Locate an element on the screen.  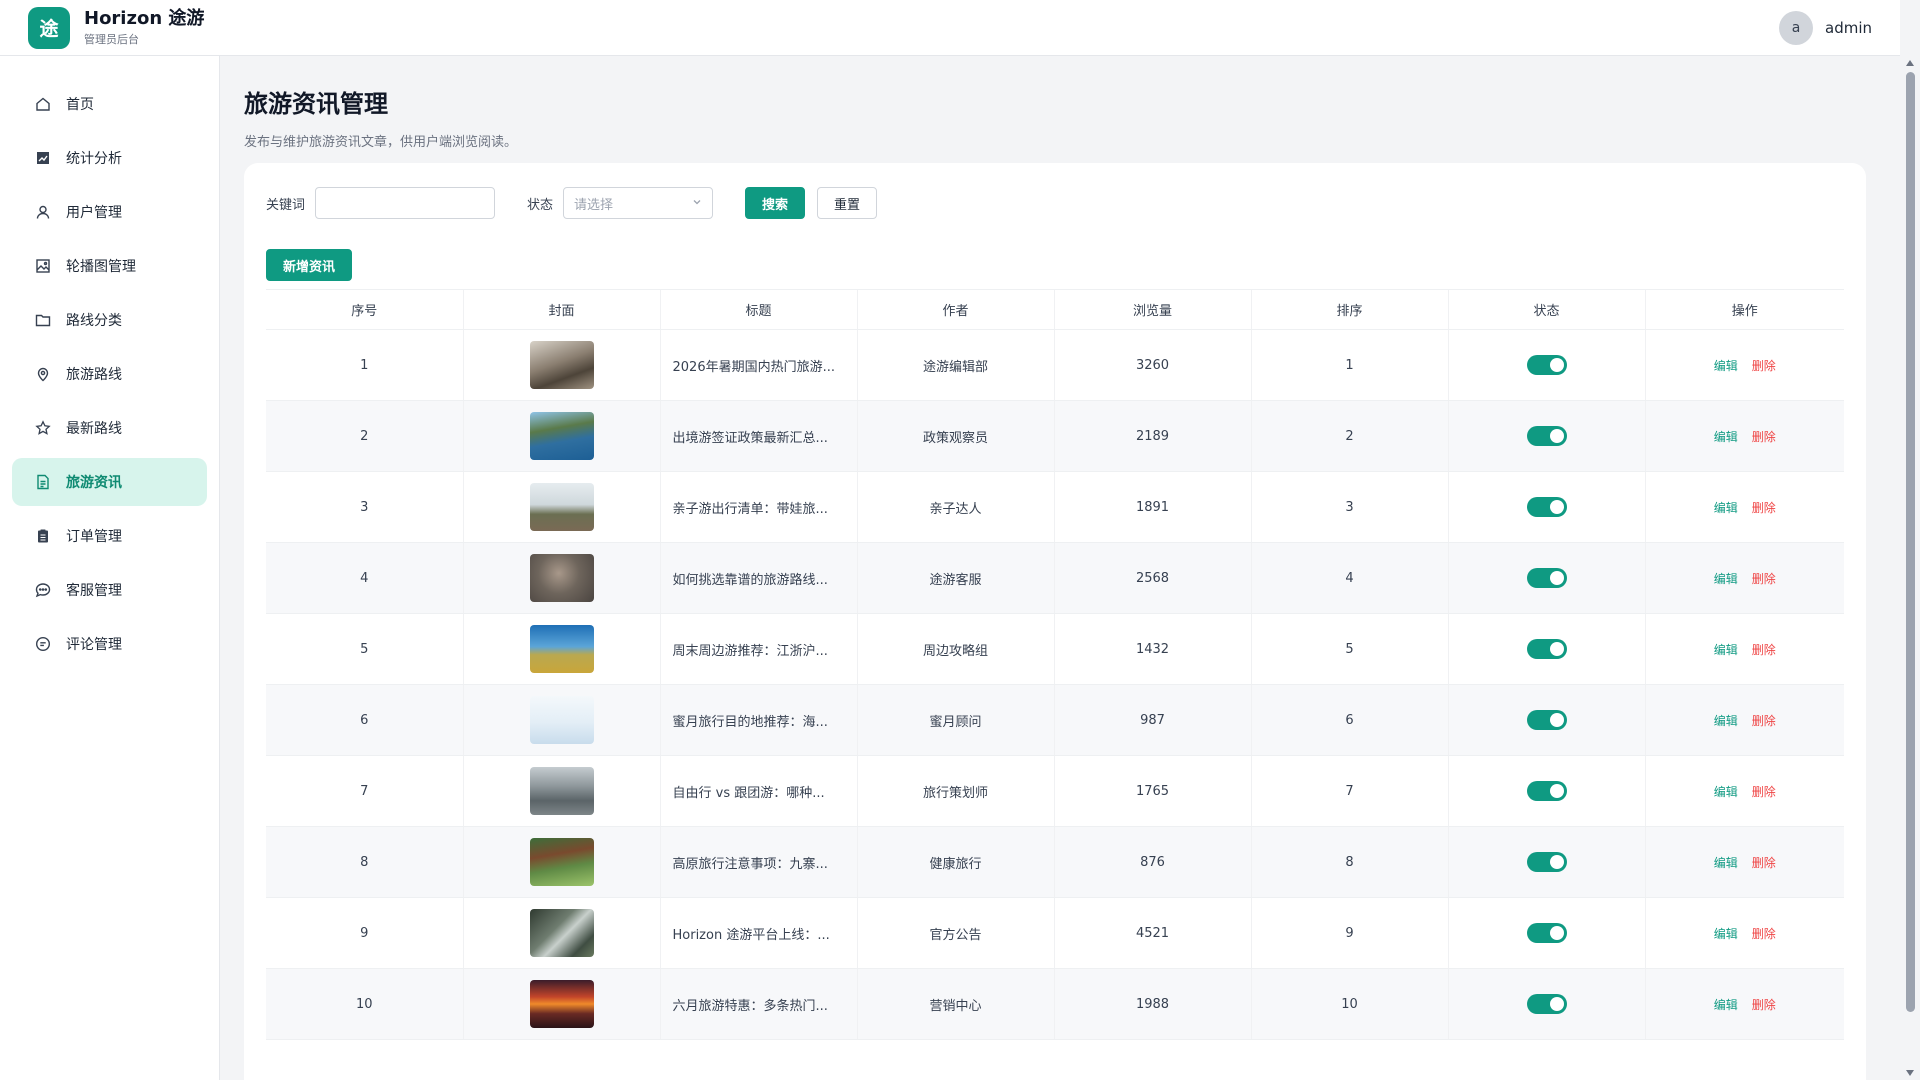
sidebar-item-latest-routes: 最新路线 is located at coordinates (109, 428).